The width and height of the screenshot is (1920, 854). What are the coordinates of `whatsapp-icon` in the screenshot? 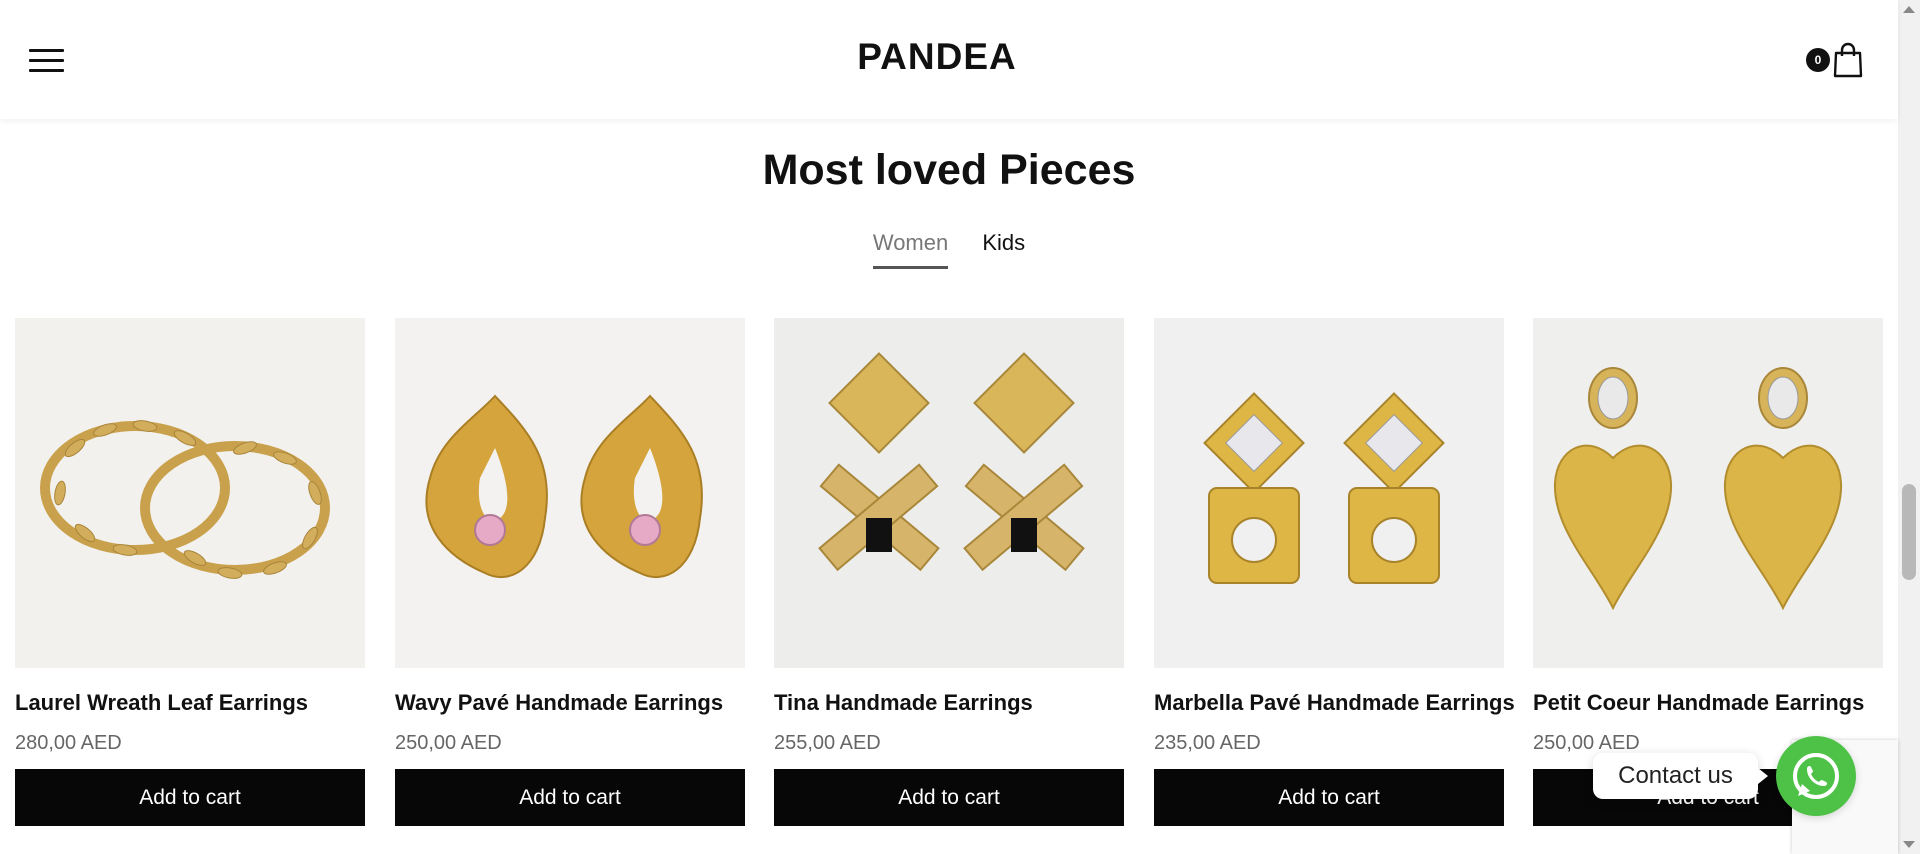 It's located at (1816, 776).